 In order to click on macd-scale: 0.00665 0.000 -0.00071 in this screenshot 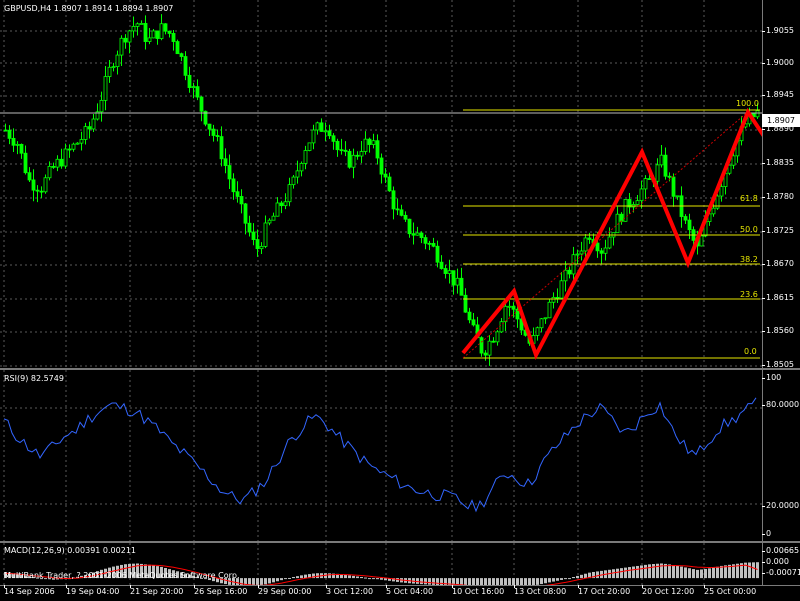, I will do `click(780, 564)`.